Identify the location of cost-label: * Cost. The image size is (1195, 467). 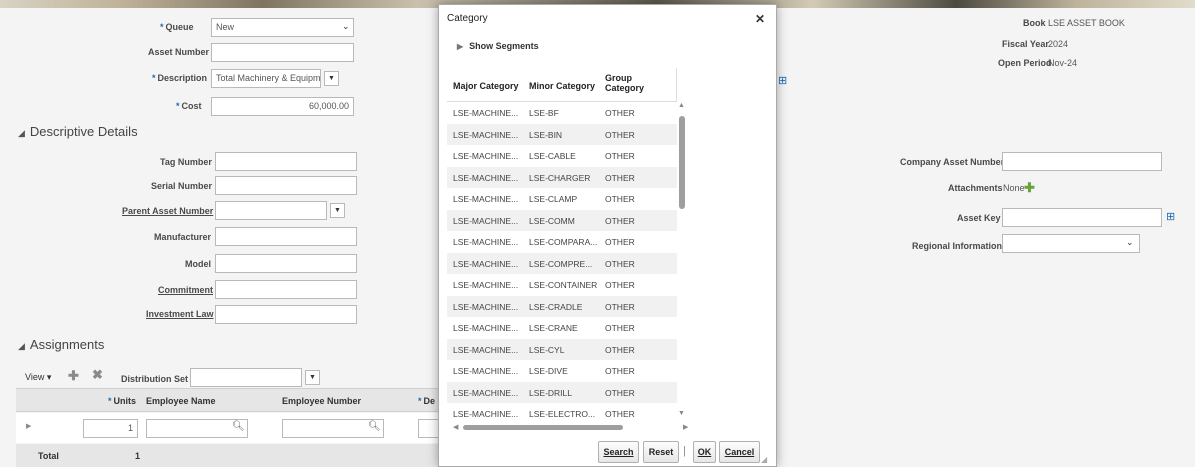
(189, 106).